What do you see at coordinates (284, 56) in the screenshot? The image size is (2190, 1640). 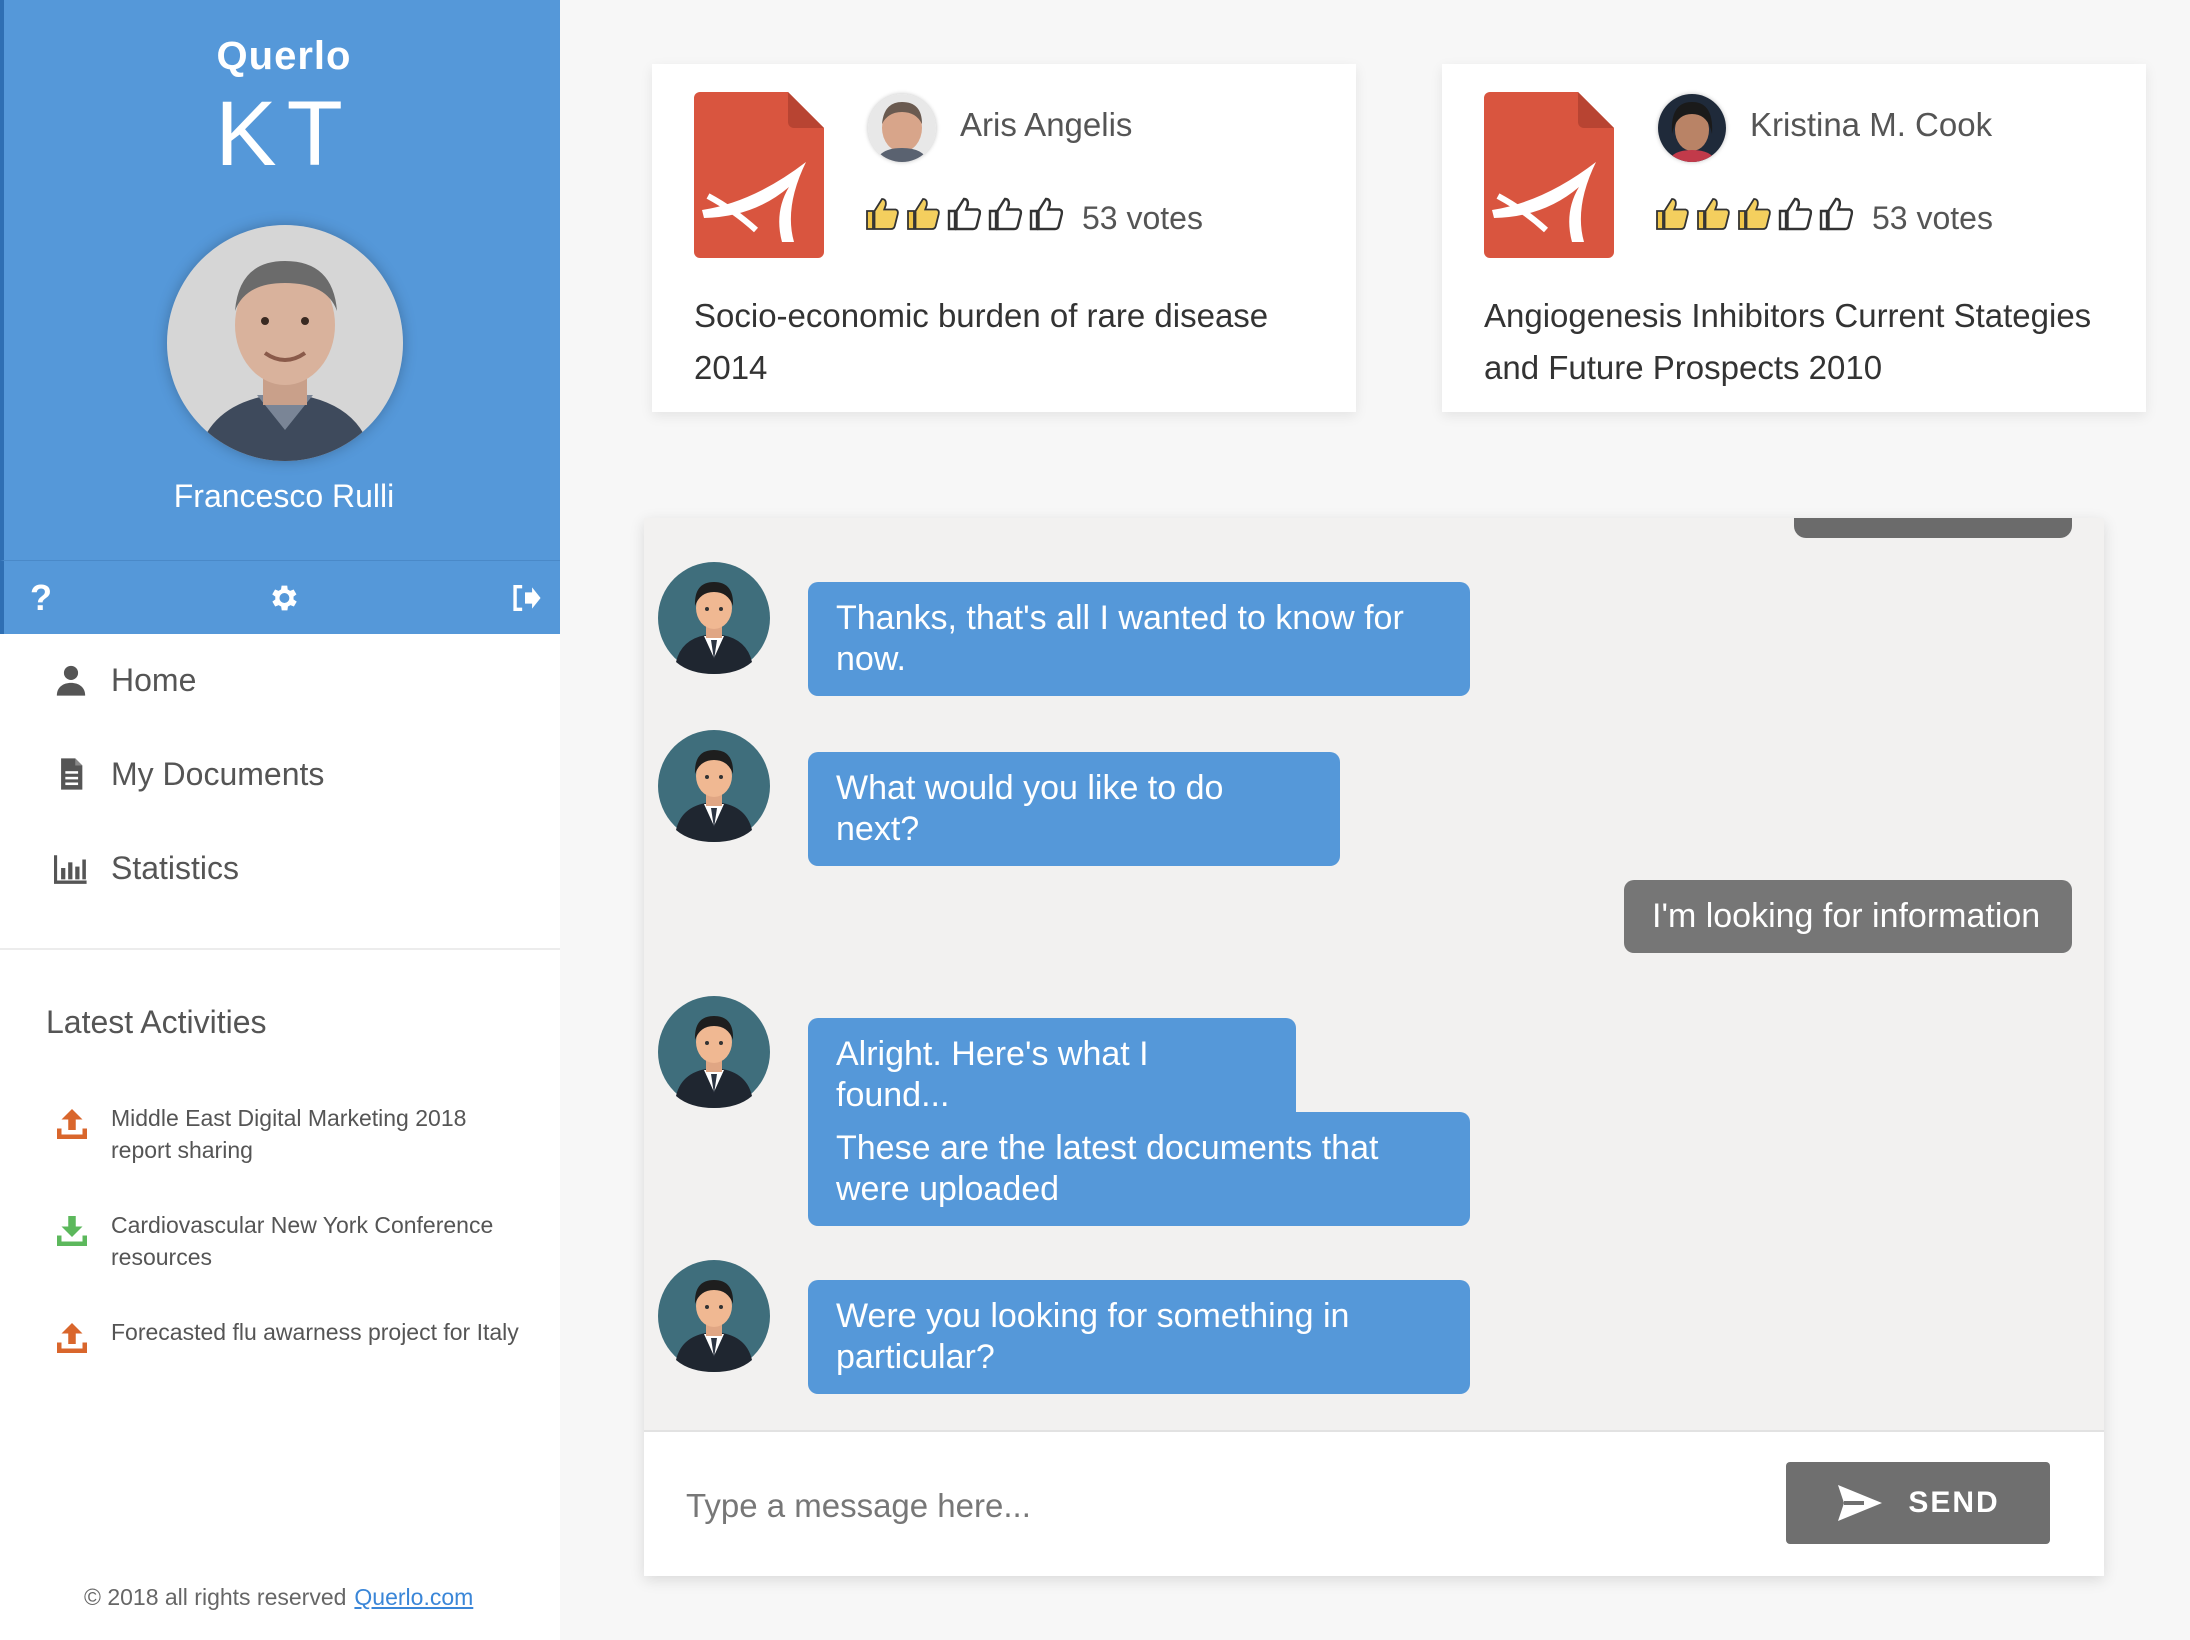 I see `brand-logo: Querlo` at bounding box center [284, 56].